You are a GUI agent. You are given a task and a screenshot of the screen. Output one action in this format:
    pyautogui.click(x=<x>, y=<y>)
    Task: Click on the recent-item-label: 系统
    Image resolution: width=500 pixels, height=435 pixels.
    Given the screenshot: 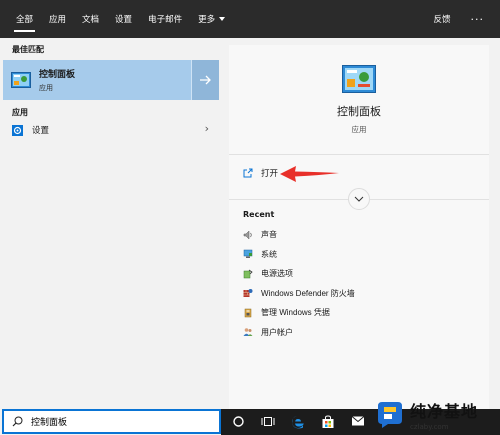 What is the action you would take?
    pyautogui.click(x=269, y=254)
    